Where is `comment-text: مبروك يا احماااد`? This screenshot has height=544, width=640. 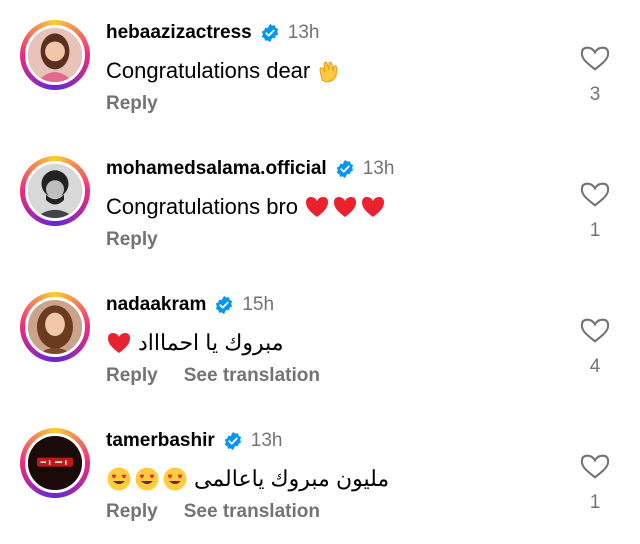
comment-text: مبروك يا احماااد is located at coordinates (195, 343).